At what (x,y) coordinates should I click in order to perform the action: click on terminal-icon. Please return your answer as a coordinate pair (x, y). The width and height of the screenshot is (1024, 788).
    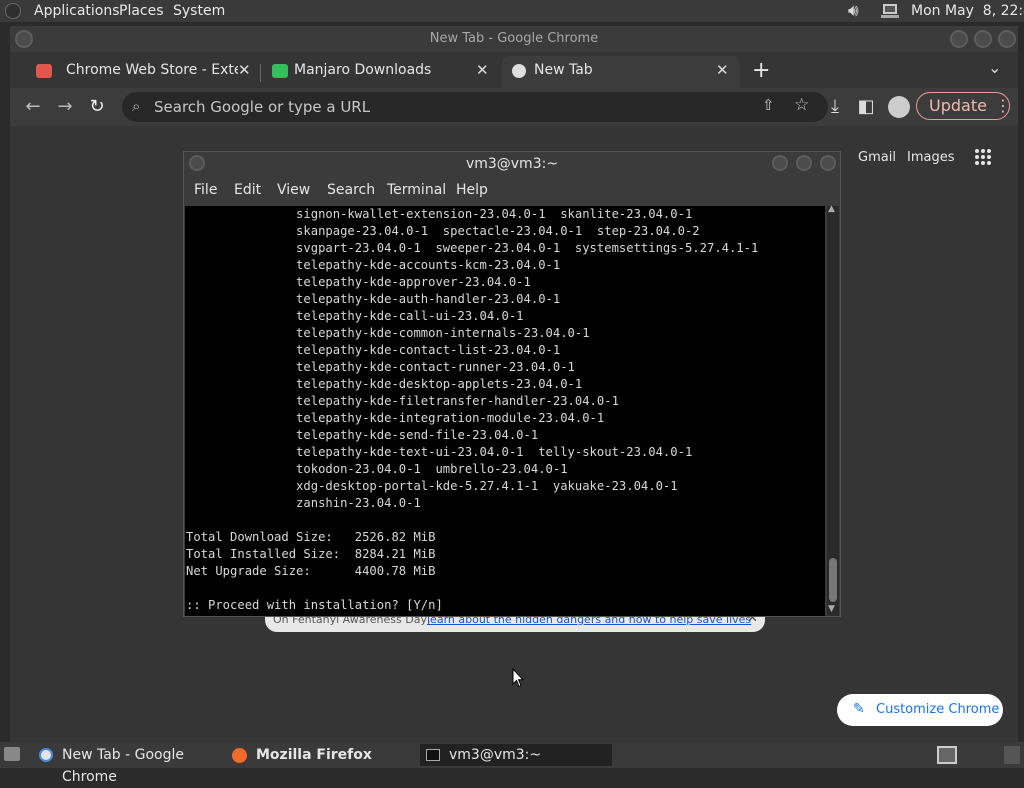
    Looking at the image, I should click on (433, 755).